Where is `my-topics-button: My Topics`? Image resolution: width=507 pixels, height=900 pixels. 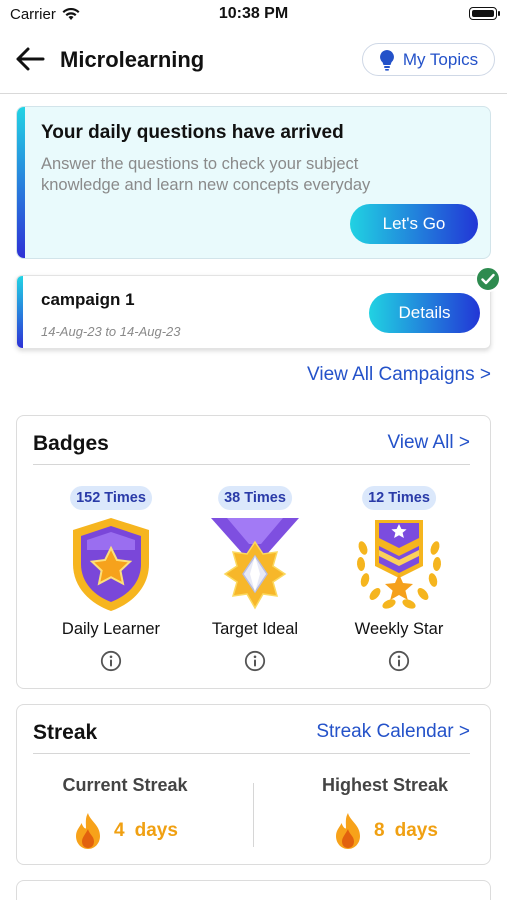
my-topics-button: My Topics is located at coordinates (428, 59).